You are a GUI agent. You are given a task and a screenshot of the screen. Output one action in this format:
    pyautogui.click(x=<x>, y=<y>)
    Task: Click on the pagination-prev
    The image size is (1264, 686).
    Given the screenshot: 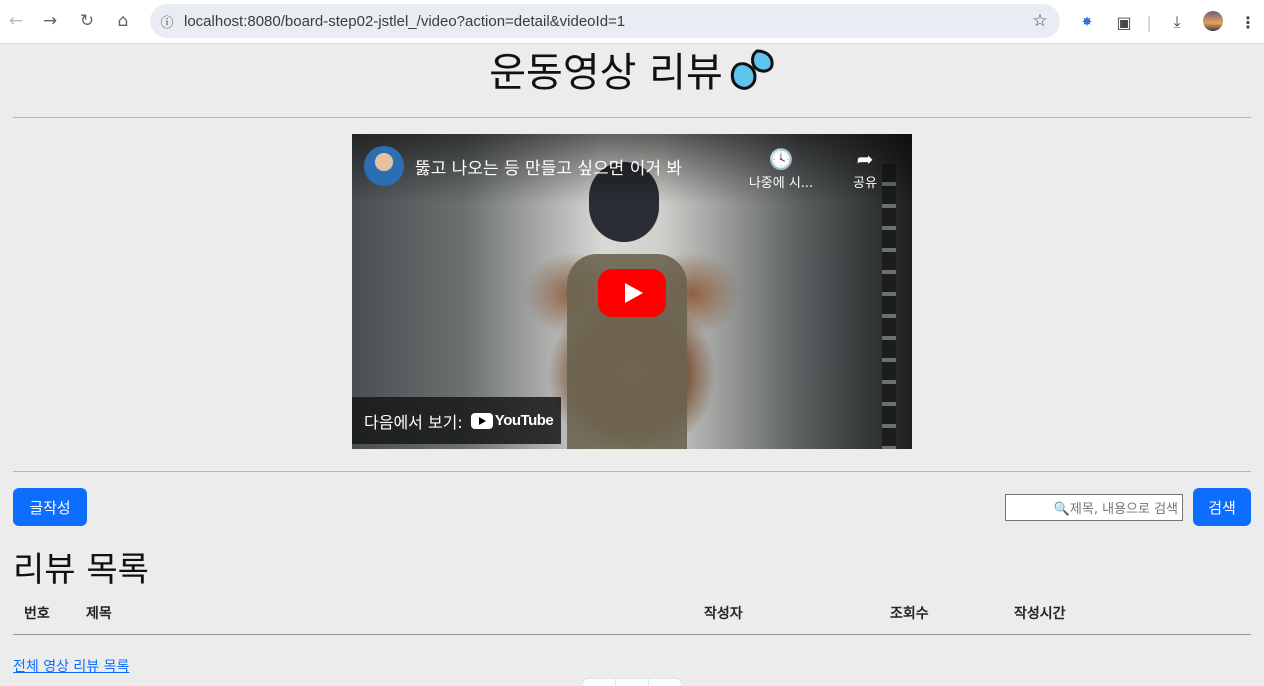 What is the action you would take?
    pyautogui.click(x=599, y=682)
    